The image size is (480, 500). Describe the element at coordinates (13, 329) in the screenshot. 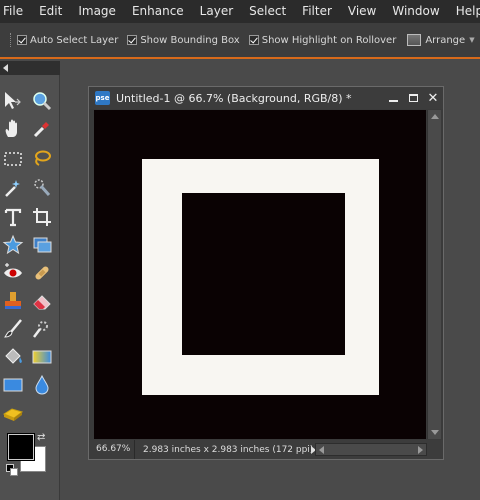

I see `brush-tool-icon` at that location.